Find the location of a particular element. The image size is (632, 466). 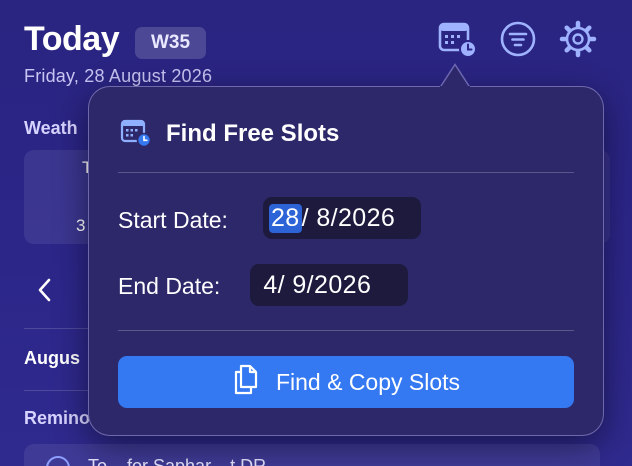

weather-card-value: 3 is located at coordinates (81, 225).